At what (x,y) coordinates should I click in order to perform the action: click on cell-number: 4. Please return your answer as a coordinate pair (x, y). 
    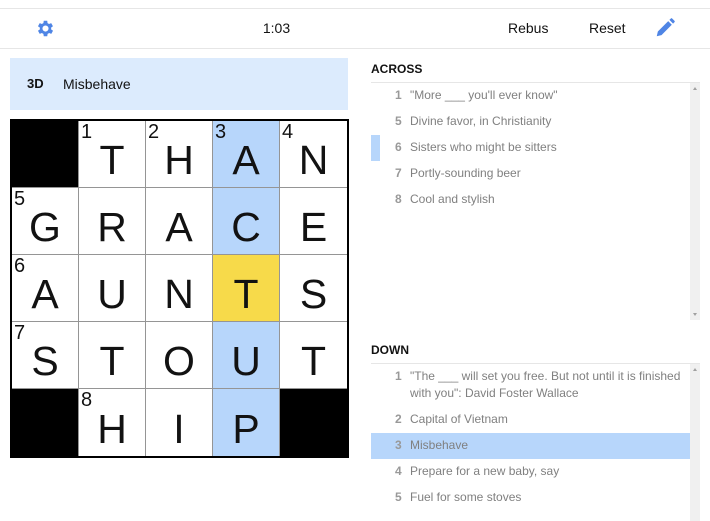
    Looking at the image, I should click on (288, 132).